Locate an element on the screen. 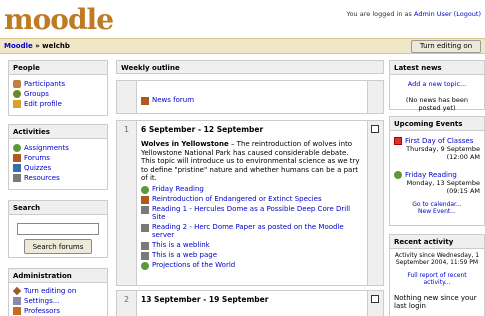  people-item-participants: Participants is located at coordinates (58, 84).